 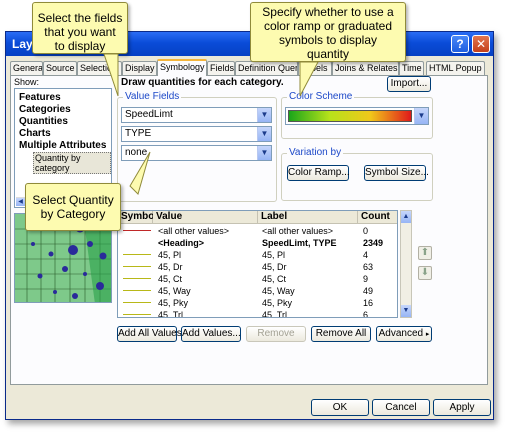 What do you see at coordinates (462, 407) in the screenshot?
I see `apply-button: Apply` at bounding box center [462, 407].